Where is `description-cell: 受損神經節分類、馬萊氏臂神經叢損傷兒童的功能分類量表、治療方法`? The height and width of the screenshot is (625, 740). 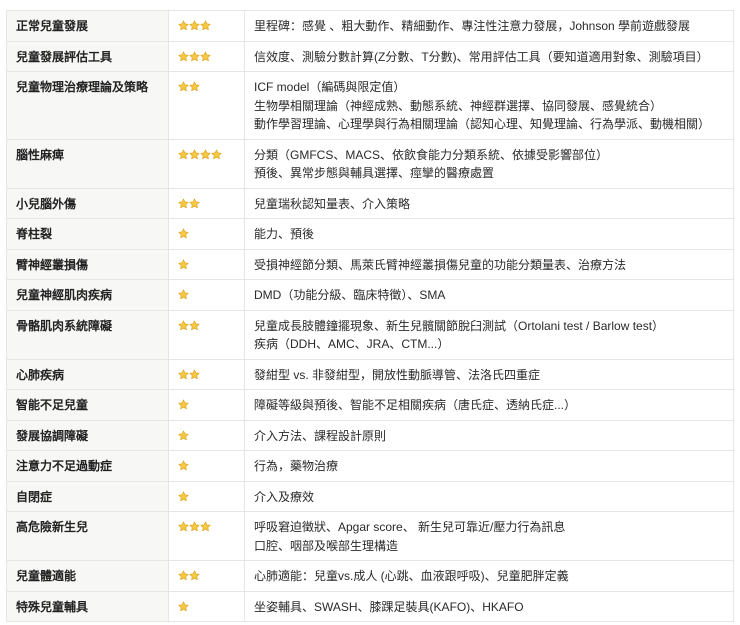
description-cell: 受損神經節分類、馬萊氏臂神經叢損傷兒童的功能分類量表、治療方法 is located at coordinates (489, 264).